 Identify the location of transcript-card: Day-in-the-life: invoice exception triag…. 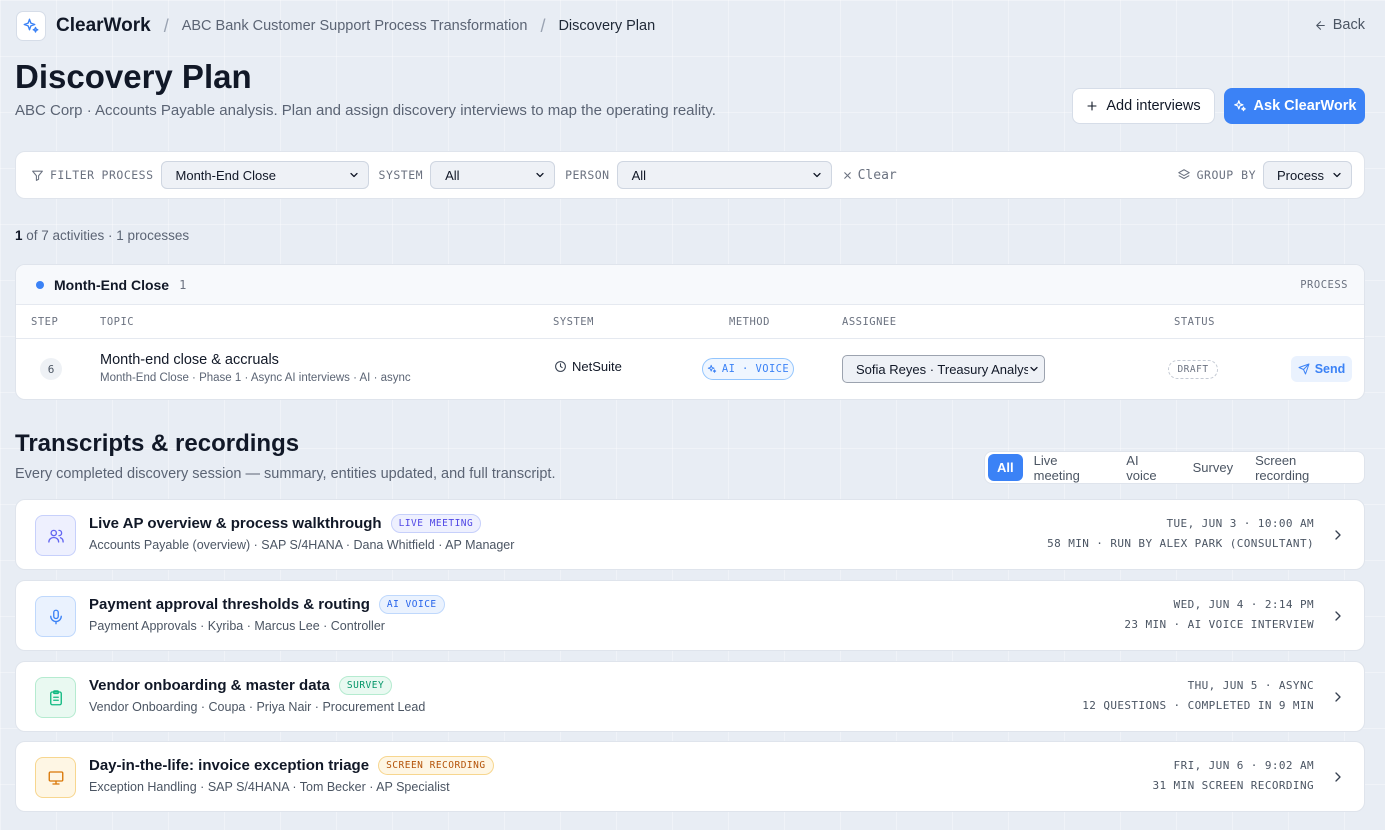
(690, 776).